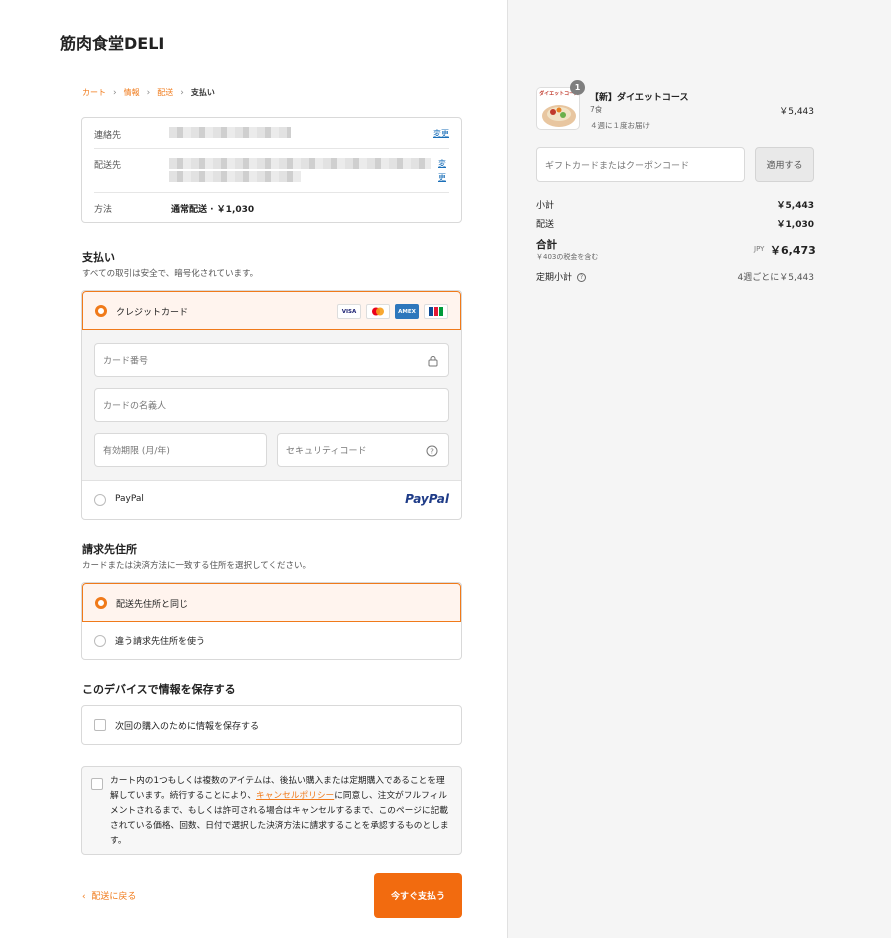  I want to click on card-fields: カード番号 カードの名義人 有効期限 (月/年) セキュリティコード ?, so click(271, 405).